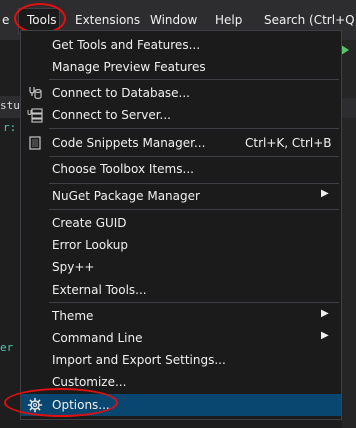 The image size is (356, 428). What do you see at coordinates (61, 402) in the screenshot?
I see `annotation-circle-options` at bounding box center [61, 402].